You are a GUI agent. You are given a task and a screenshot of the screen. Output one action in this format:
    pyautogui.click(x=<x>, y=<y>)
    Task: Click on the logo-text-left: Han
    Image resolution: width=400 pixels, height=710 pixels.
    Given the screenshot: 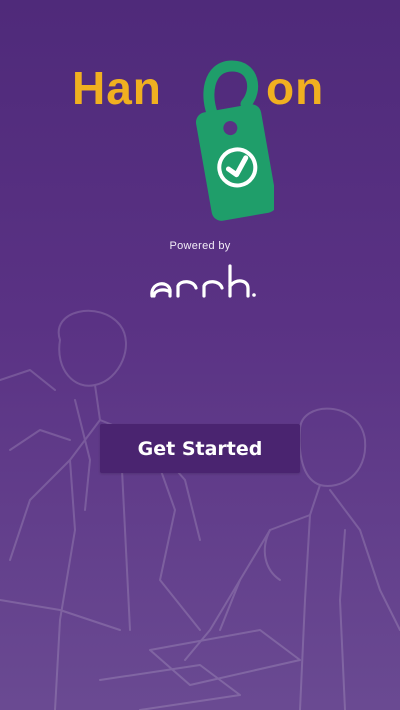 What is the action you would take?
    pyautogui.click(x=117, y=88)
    